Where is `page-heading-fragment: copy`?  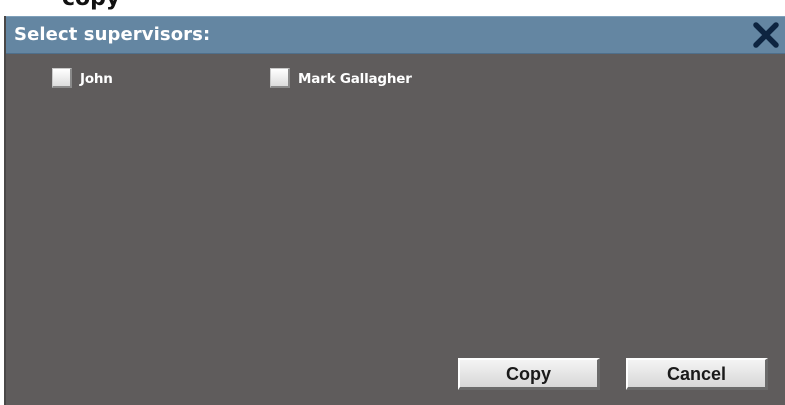 page-heading-fragment: copy is located at coordinates (91, 5).